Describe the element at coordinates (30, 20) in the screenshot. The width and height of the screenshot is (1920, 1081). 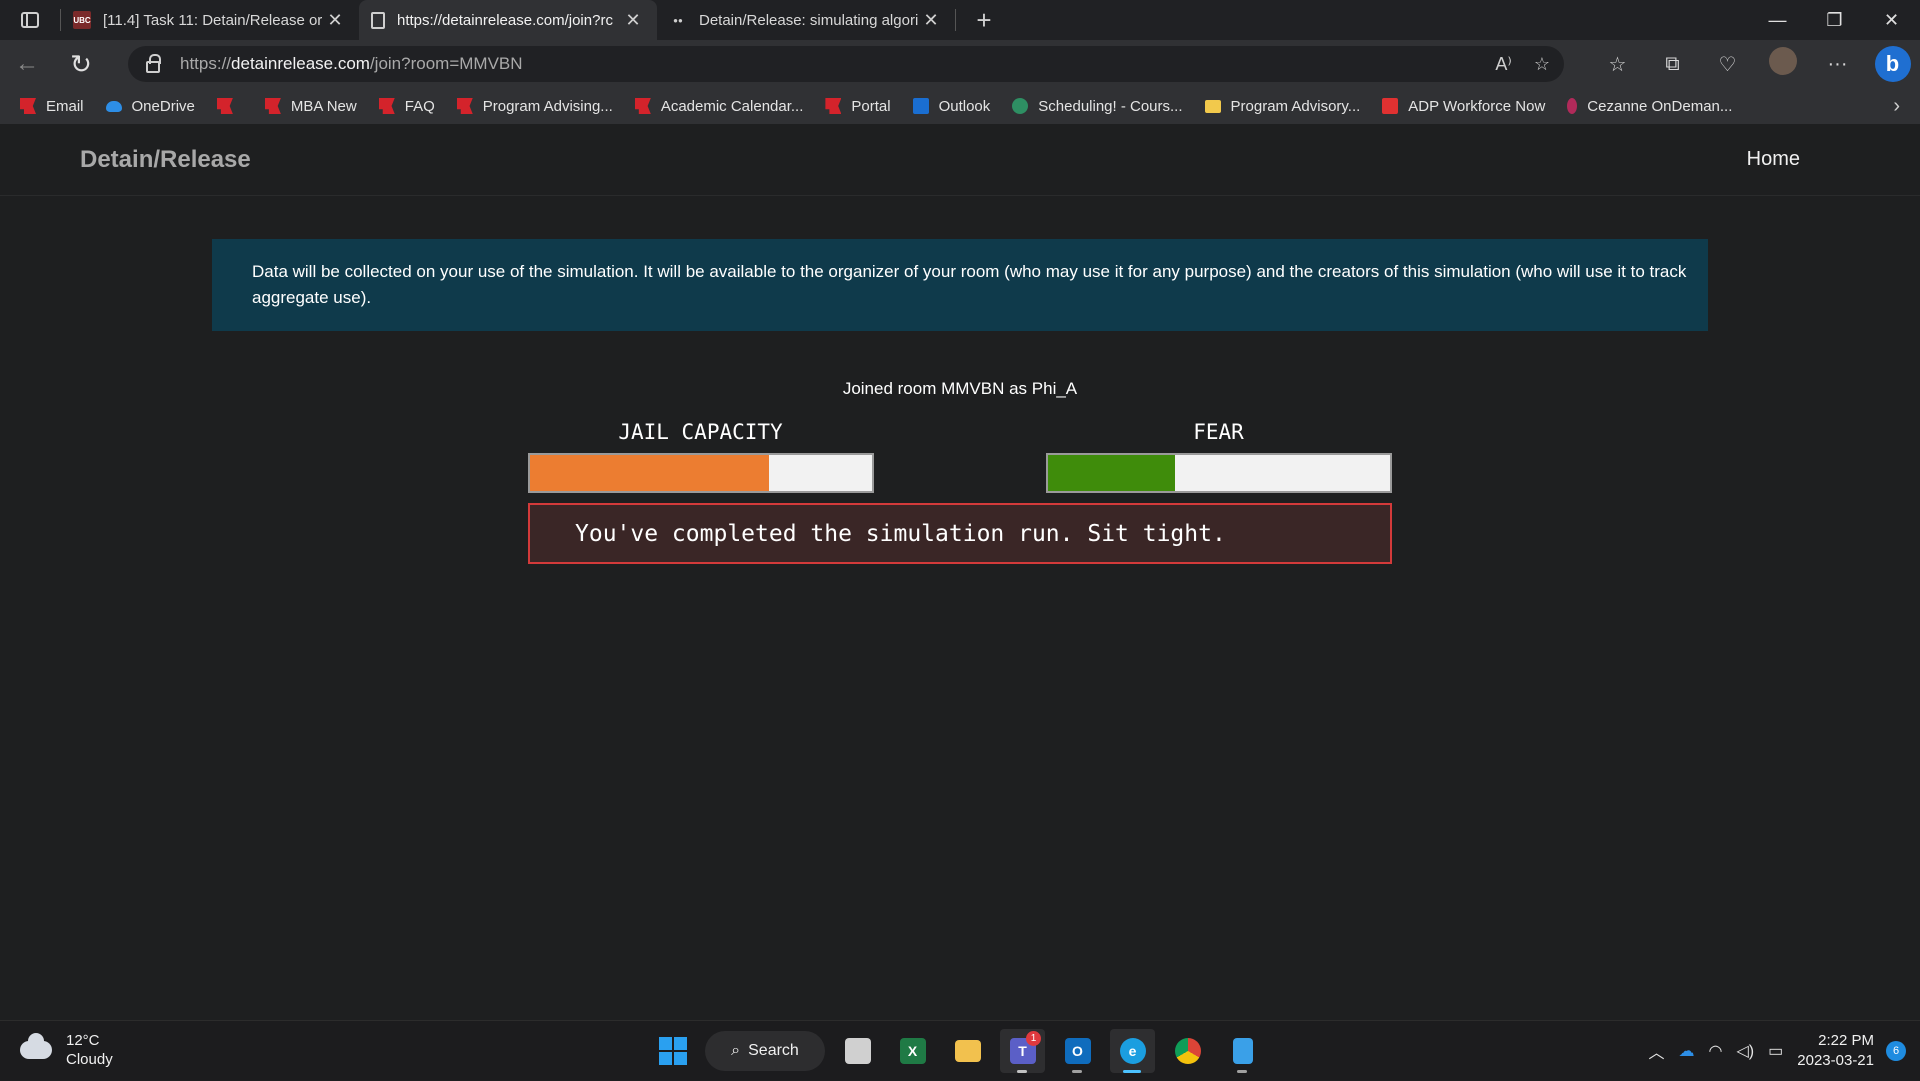
I see `tab-actions-button` at that location.